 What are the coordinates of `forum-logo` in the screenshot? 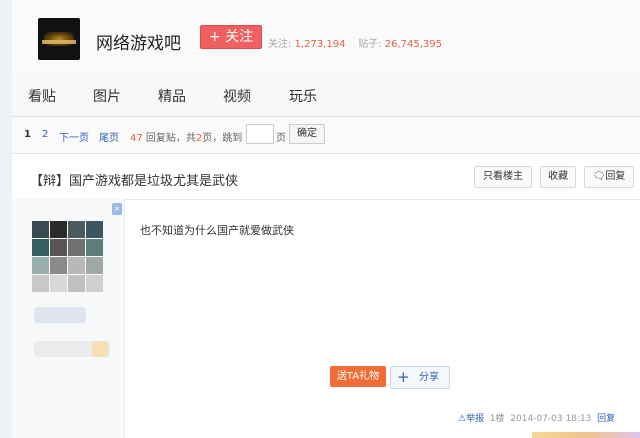 It's located at (59, 39).